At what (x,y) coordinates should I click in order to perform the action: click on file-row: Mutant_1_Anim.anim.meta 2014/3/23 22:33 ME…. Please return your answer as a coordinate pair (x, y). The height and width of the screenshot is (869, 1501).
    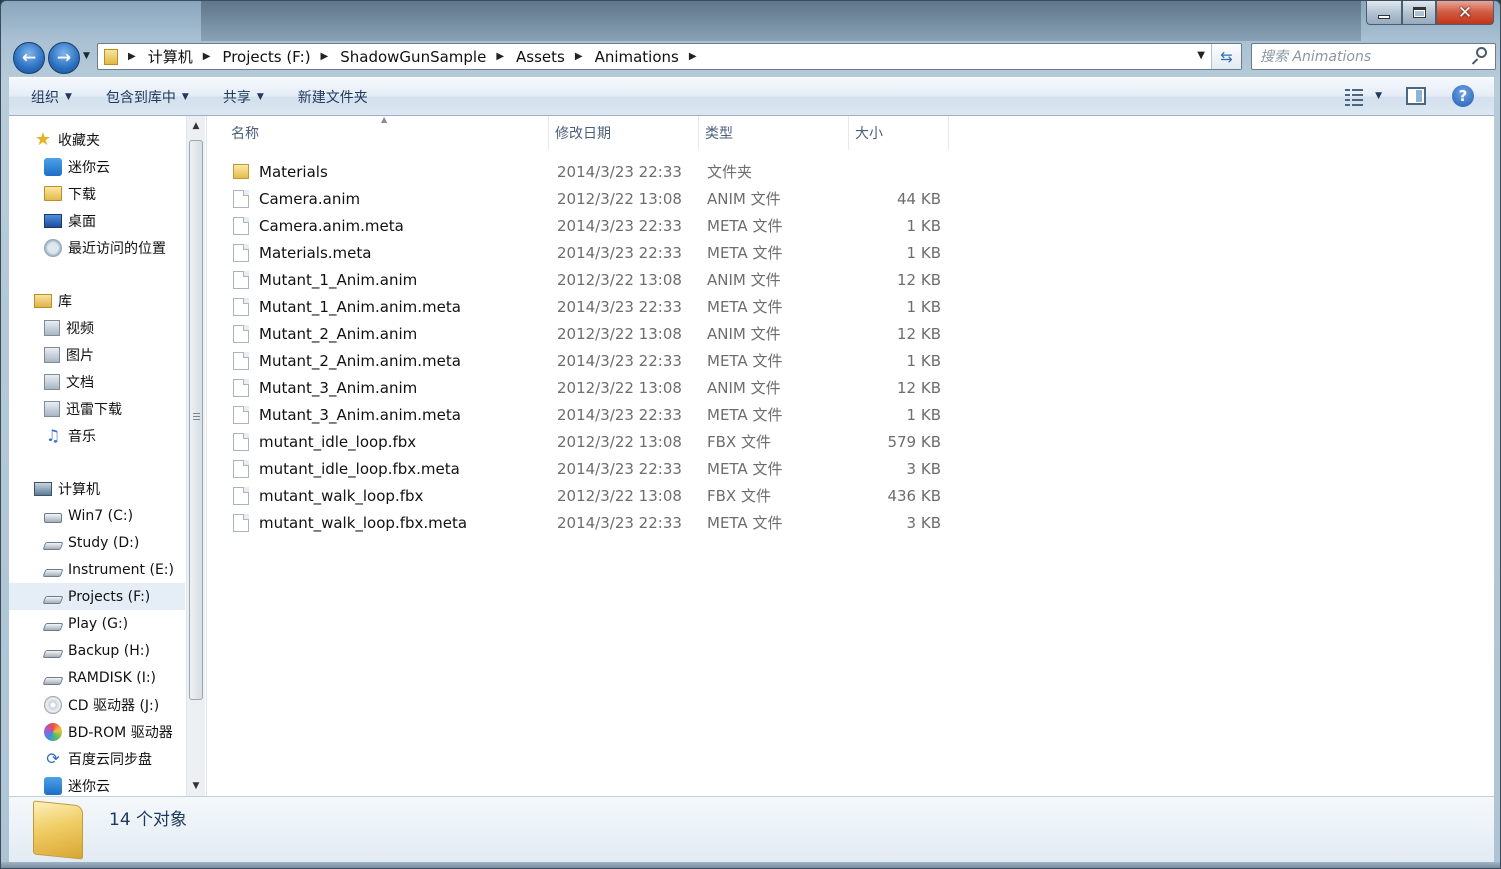
    Looking at the image, I should click on (587, 306).